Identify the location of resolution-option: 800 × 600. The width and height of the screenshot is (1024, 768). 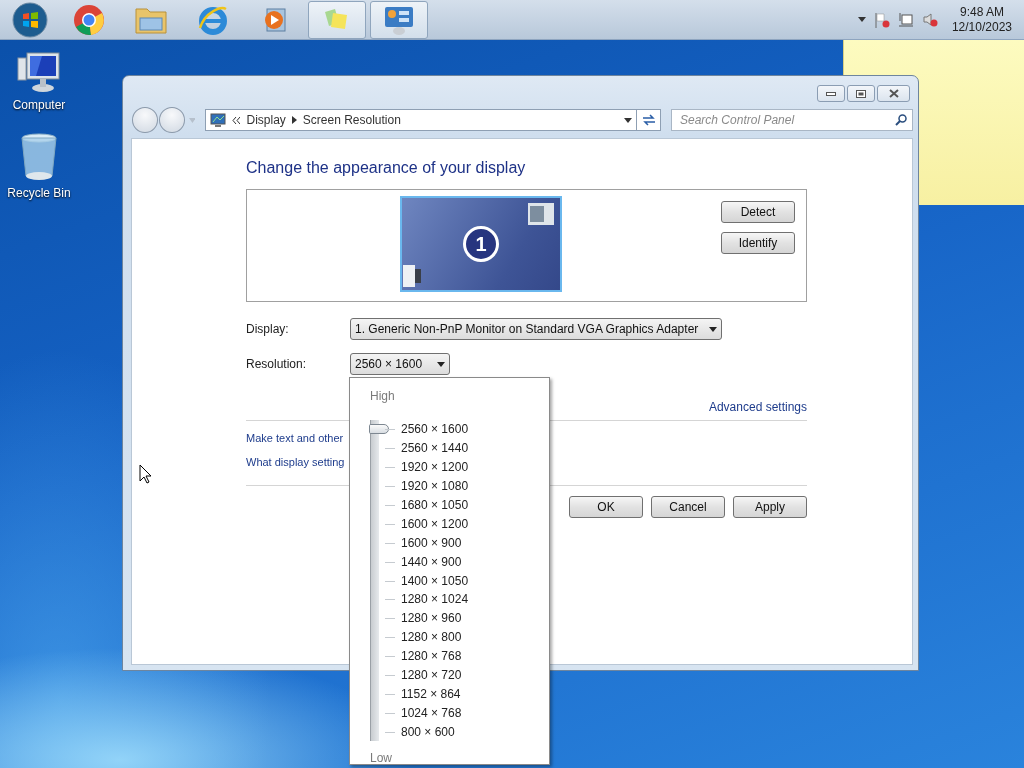
(428, 731).